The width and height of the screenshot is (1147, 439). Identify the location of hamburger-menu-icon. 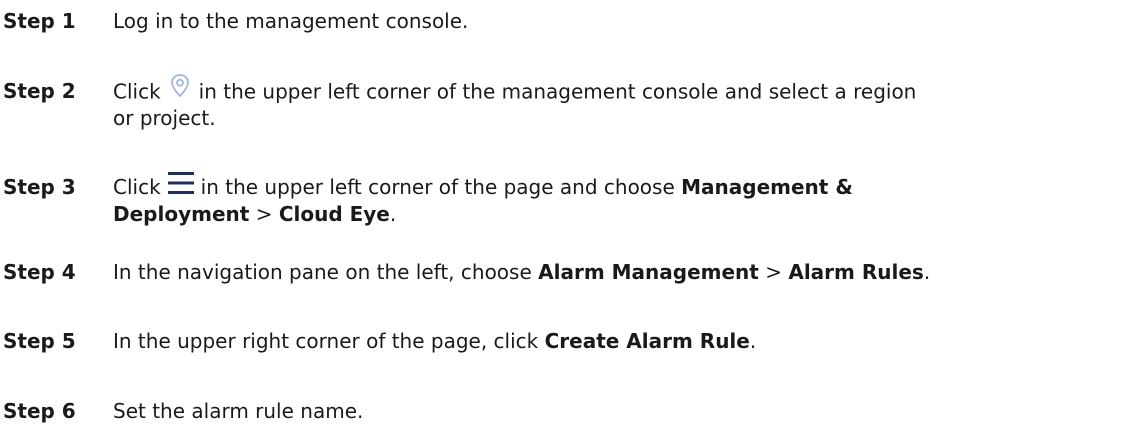
(180, 182).